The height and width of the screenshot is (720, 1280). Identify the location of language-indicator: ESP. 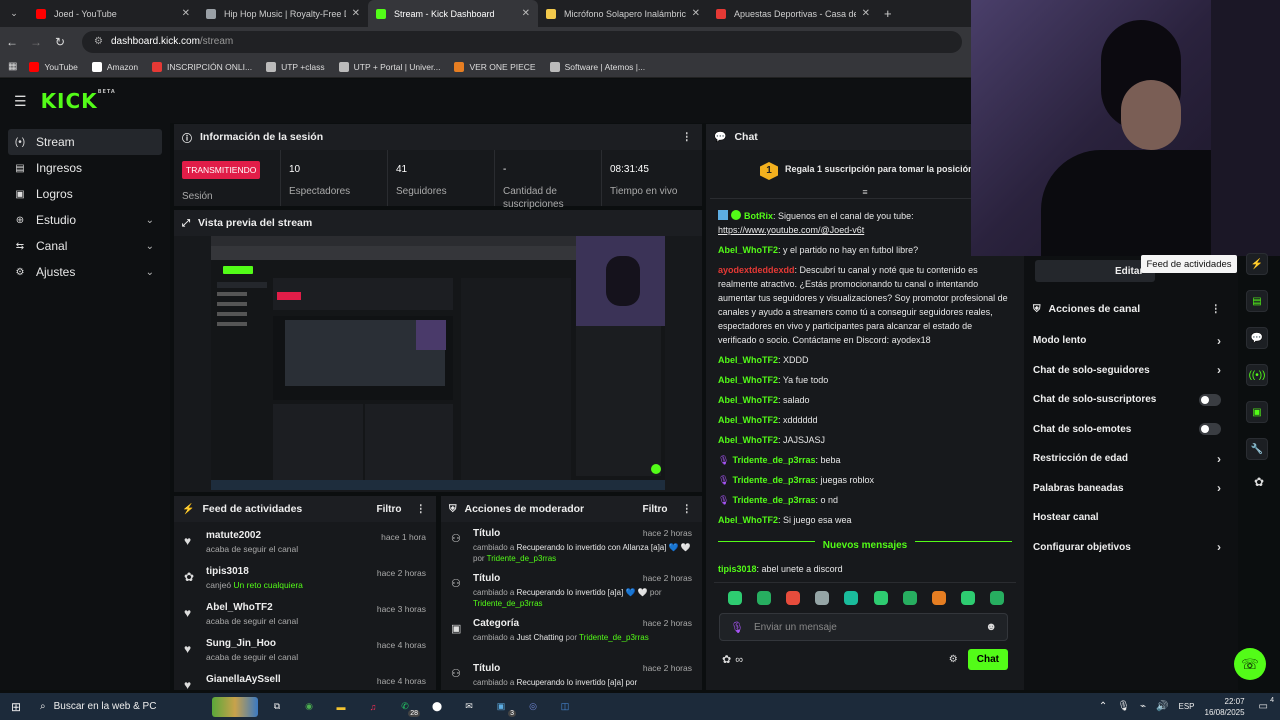
(1186, 706).